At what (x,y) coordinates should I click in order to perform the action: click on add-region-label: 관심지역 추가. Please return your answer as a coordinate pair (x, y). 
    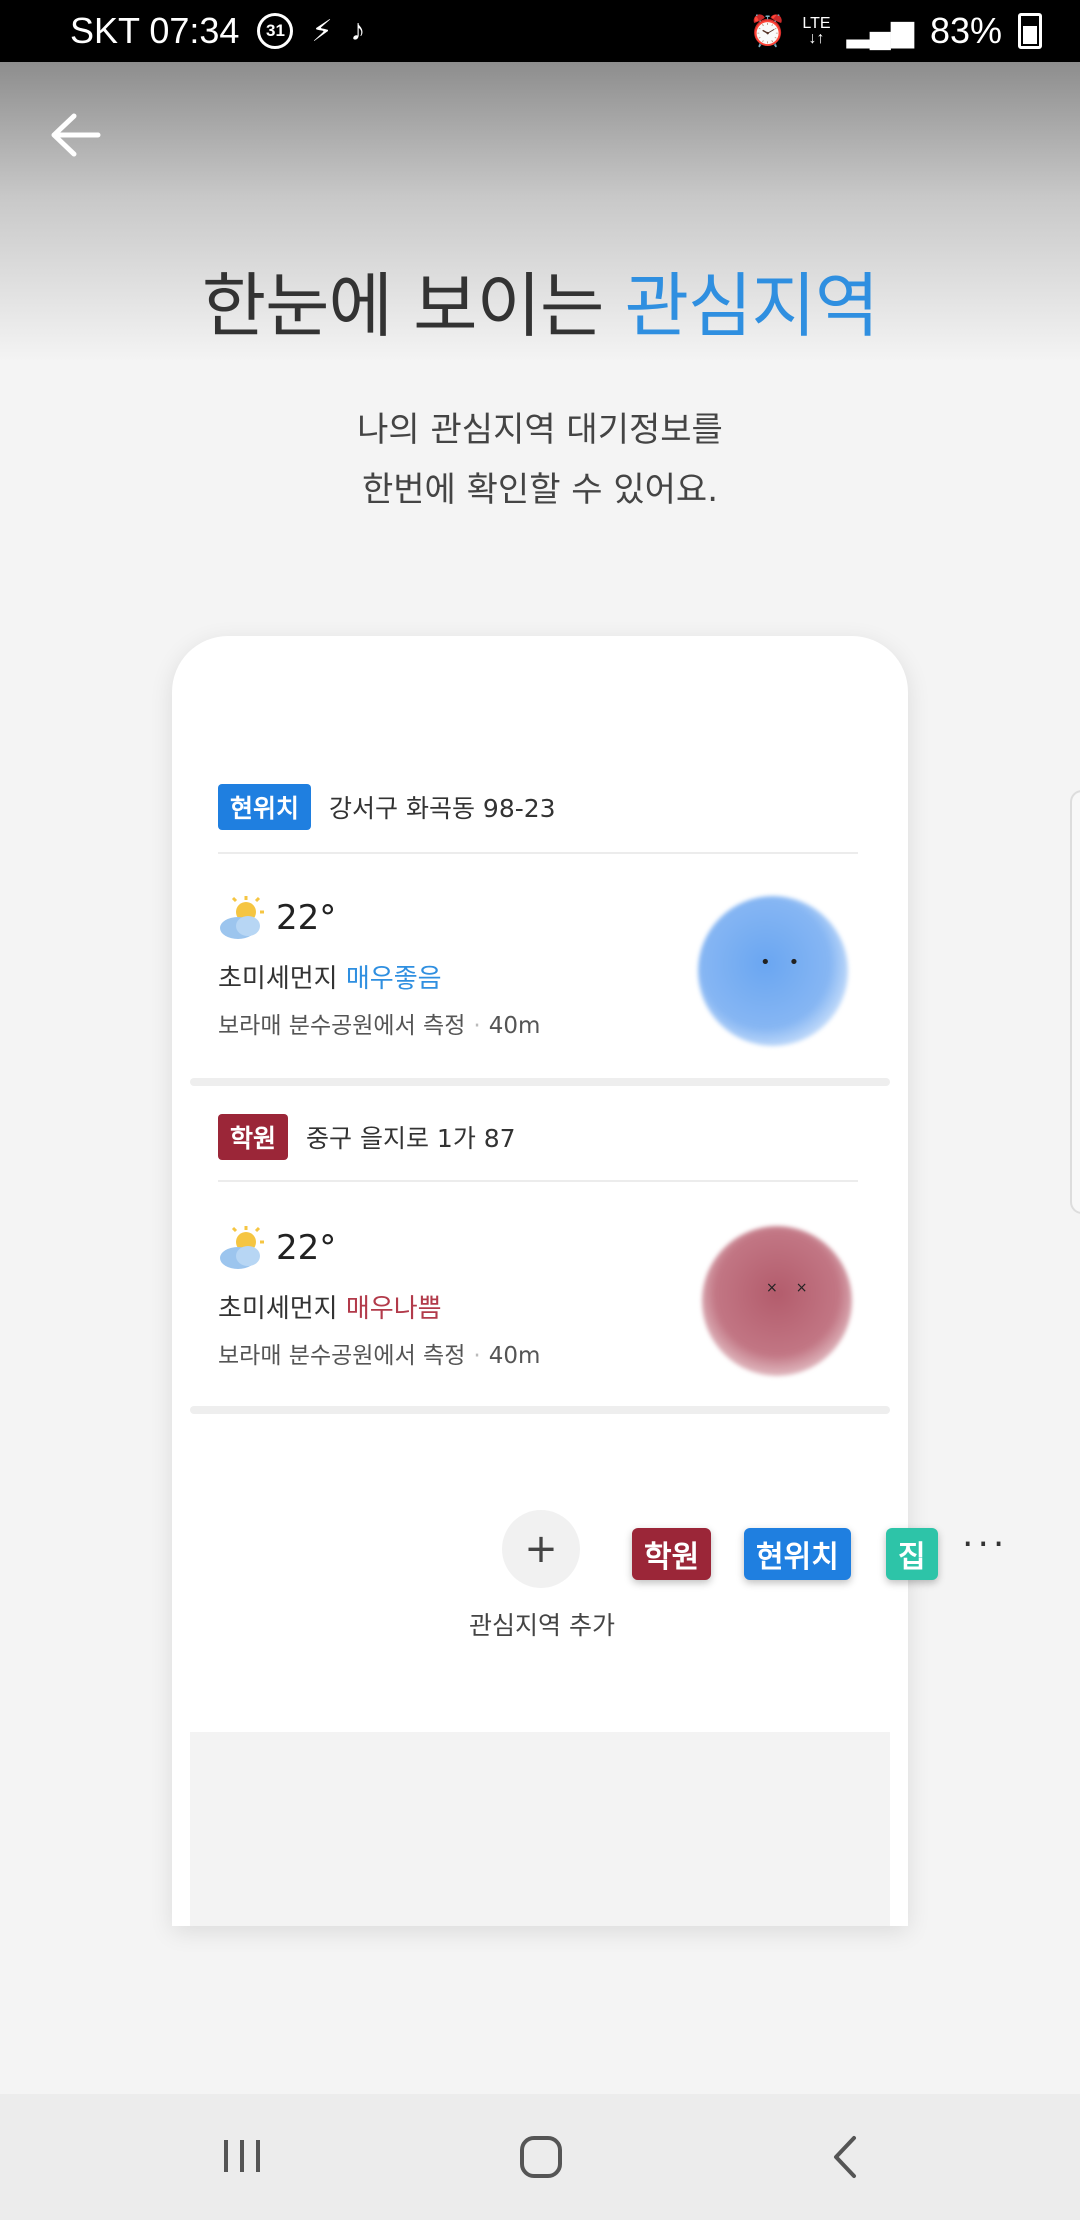
    Looking at the image, I should click on (542, 1624).